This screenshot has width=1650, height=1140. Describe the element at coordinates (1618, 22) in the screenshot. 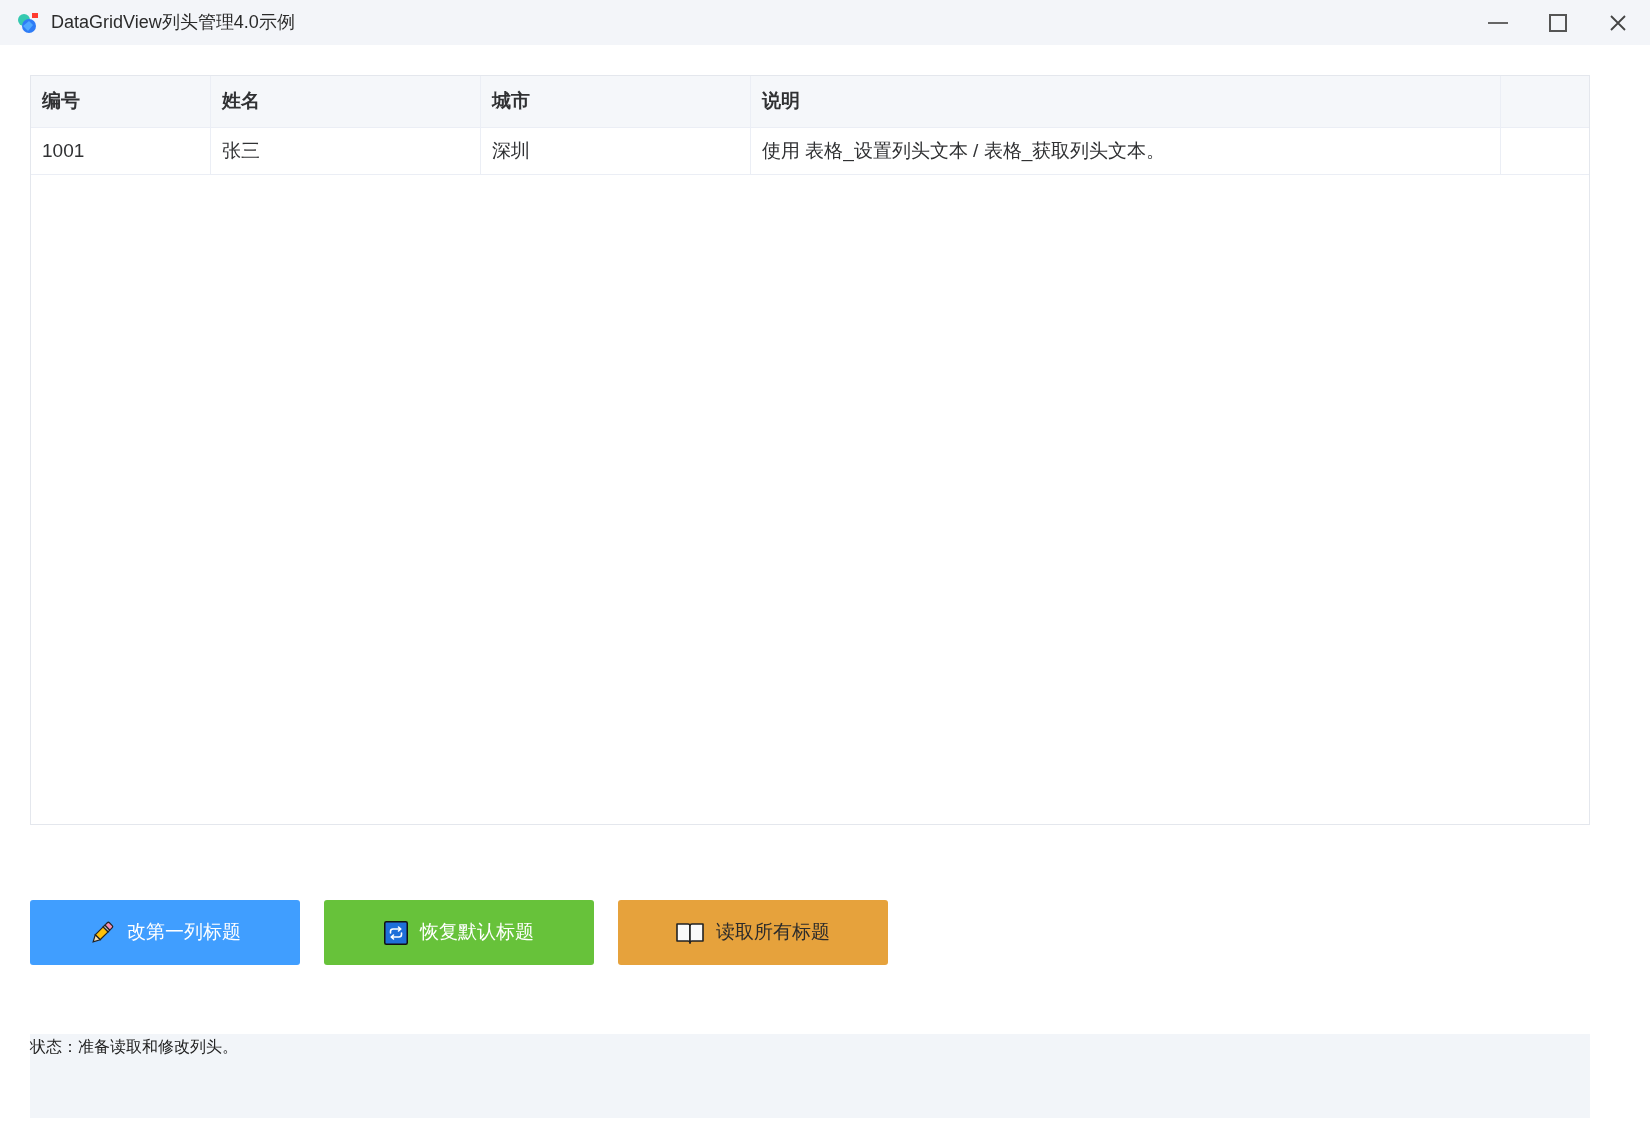

I see `close-icon` at that location.